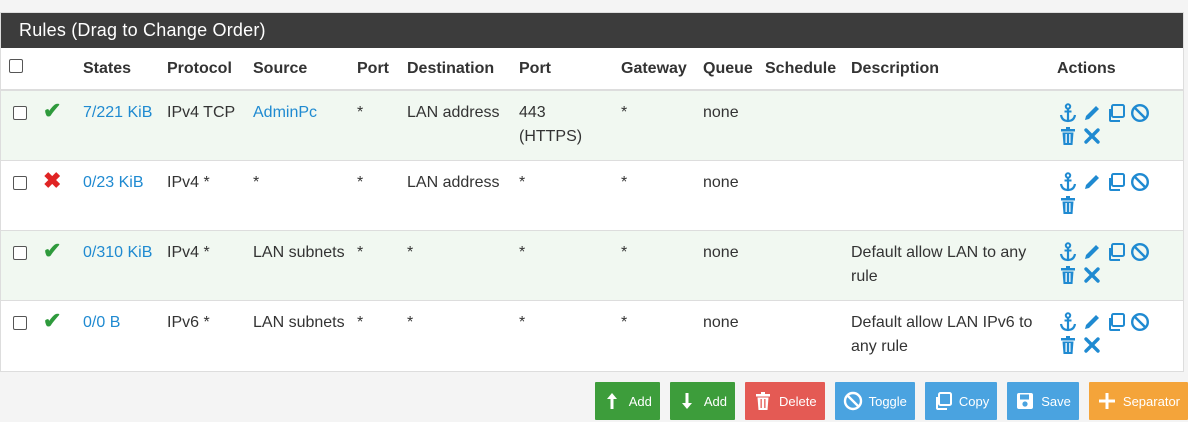  Describe the element at coordinates (611, 401) in the screenshot. I see `arrow-up-icon` at that location.